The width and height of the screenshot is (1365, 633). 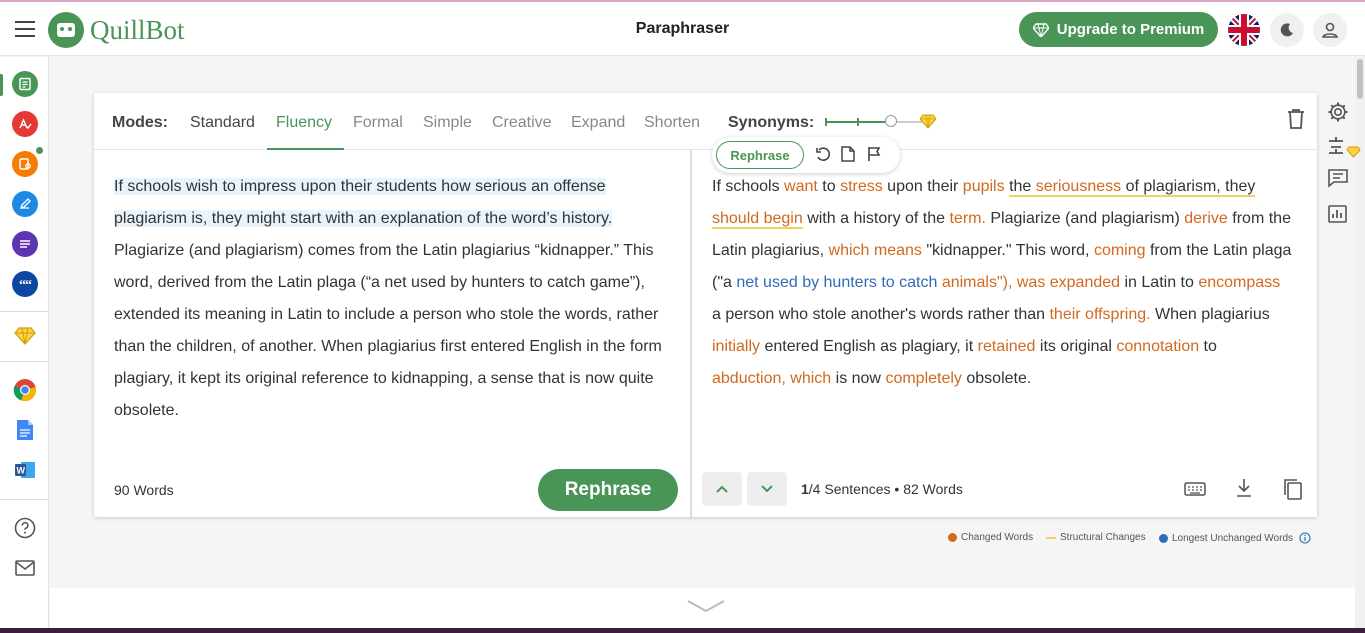 I want to click on output-segment-ch: want, so click(x=801, y=186).